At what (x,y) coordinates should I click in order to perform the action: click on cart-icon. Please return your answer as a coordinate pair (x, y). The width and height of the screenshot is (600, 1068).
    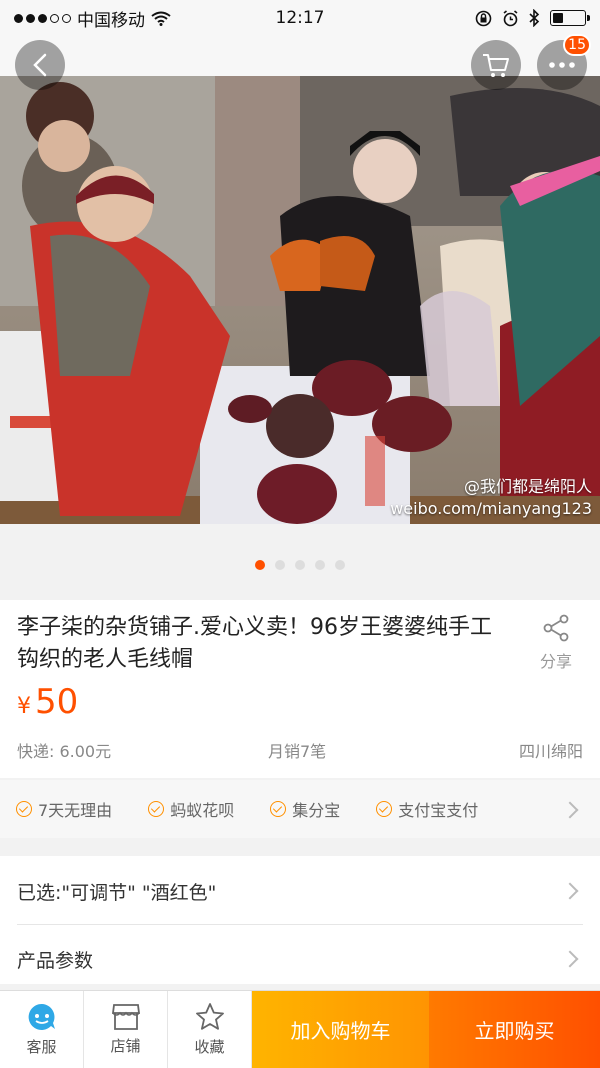
    Looking at the image, I should click on (496, 65).